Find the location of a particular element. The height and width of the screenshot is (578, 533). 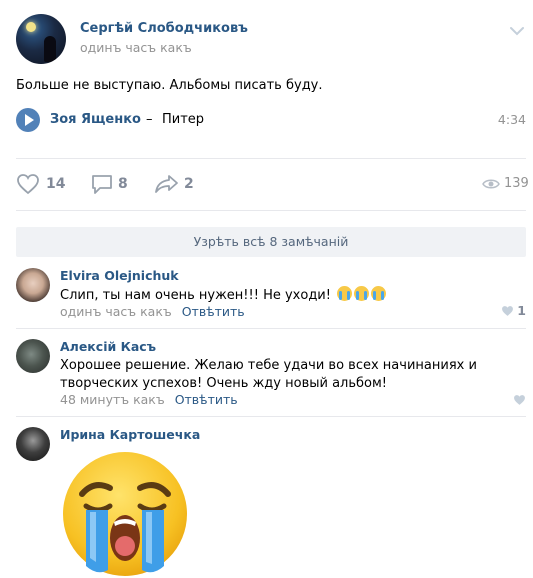

comment-count: 8 is located at coordinates (123, 184).